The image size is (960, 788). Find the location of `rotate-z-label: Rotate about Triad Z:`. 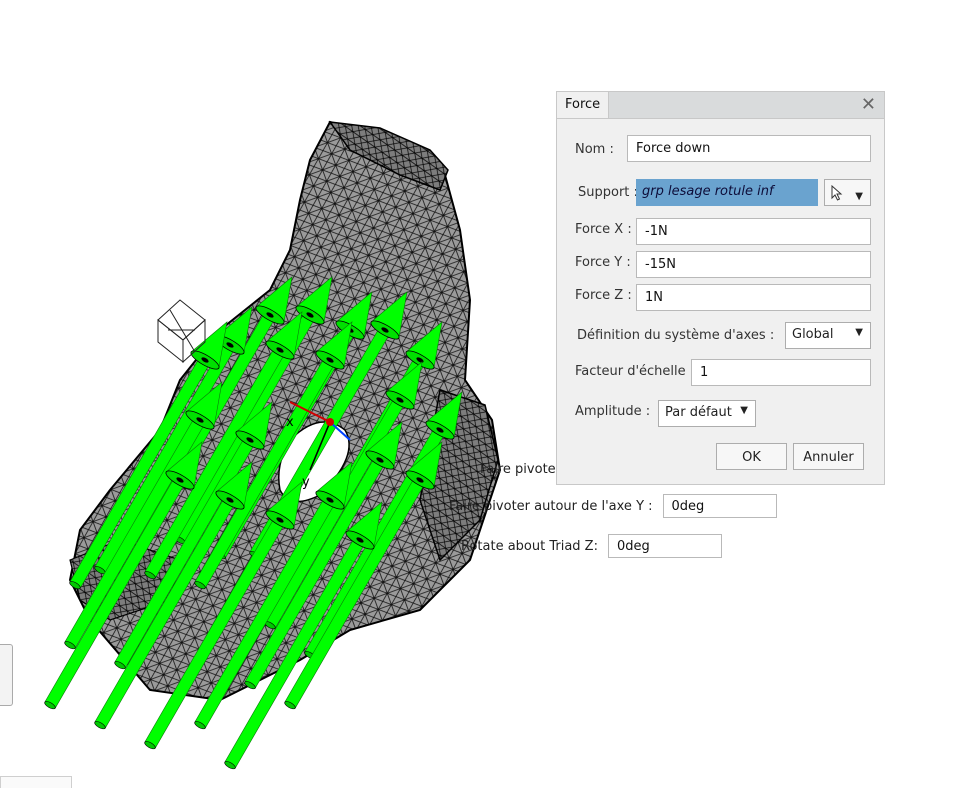

rotate-z-label: Rotate about Triad Z: is located at coordinates (529, 546).